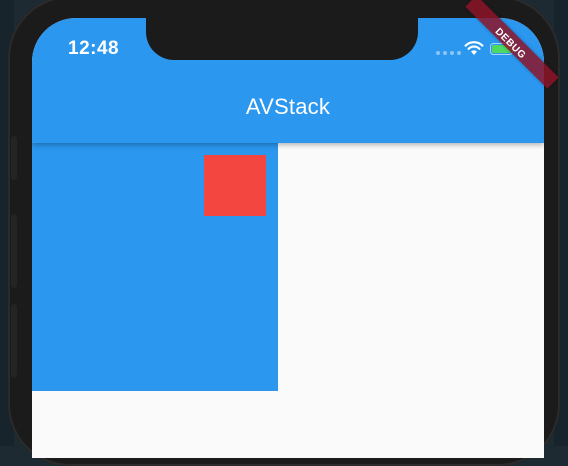  What do you see at coordinates (94, 48) in the screenshot?
I see `status-time: 12:48` at bounding box center [94, 48].